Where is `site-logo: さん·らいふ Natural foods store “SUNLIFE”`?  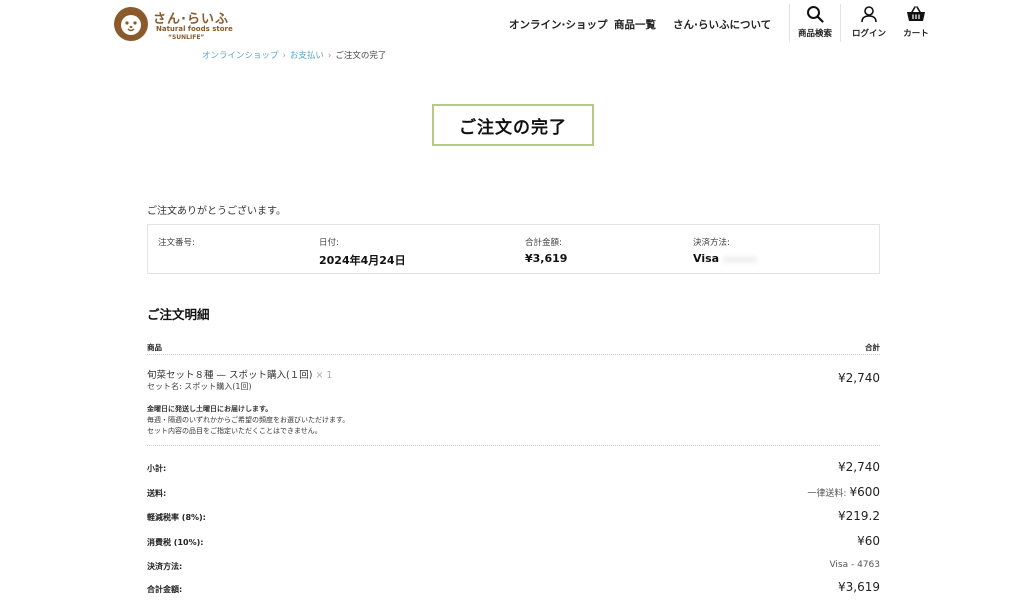
site-logo: さん·らいふ Natural foods store “SUNLIFE” is located at coordinates (173, 24).